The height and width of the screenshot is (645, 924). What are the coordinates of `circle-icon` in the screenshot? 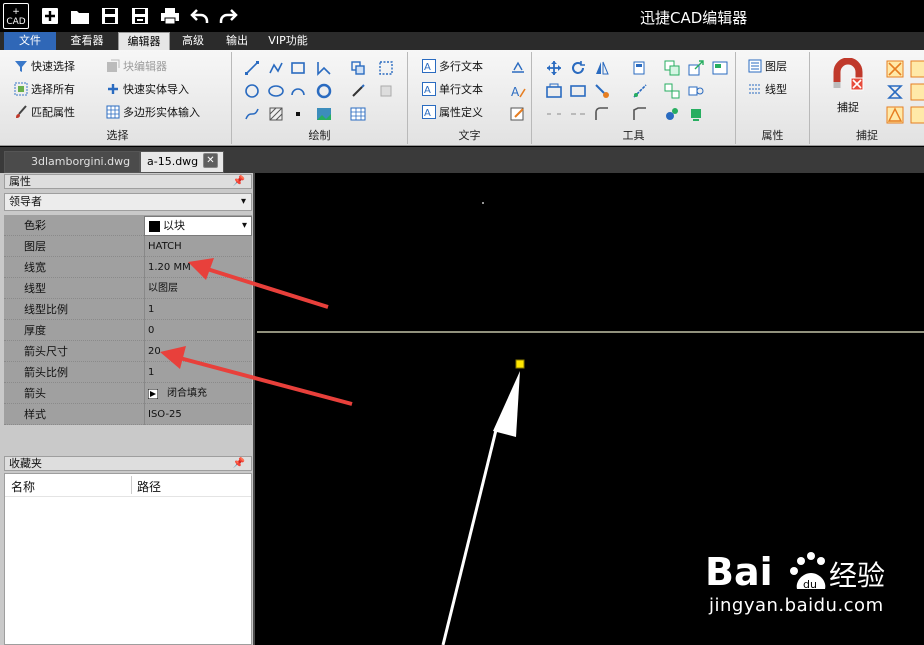 It's located at (252, 91).